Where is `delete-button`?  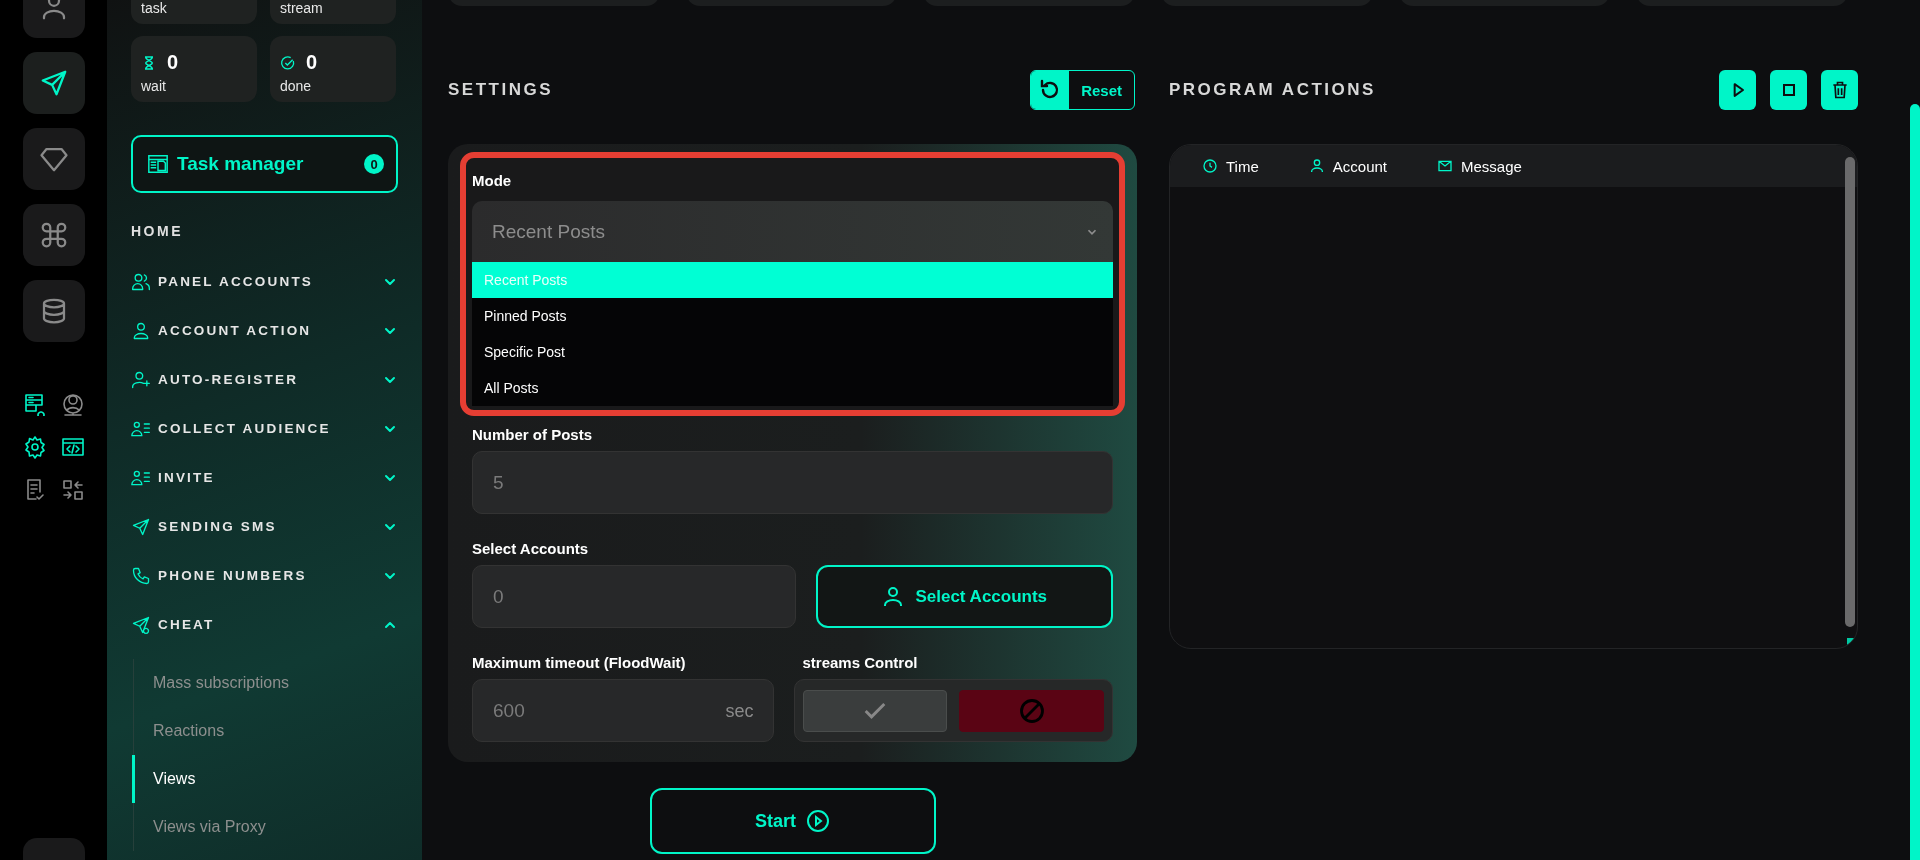 delete-button is located at coordinates (1839, 90).